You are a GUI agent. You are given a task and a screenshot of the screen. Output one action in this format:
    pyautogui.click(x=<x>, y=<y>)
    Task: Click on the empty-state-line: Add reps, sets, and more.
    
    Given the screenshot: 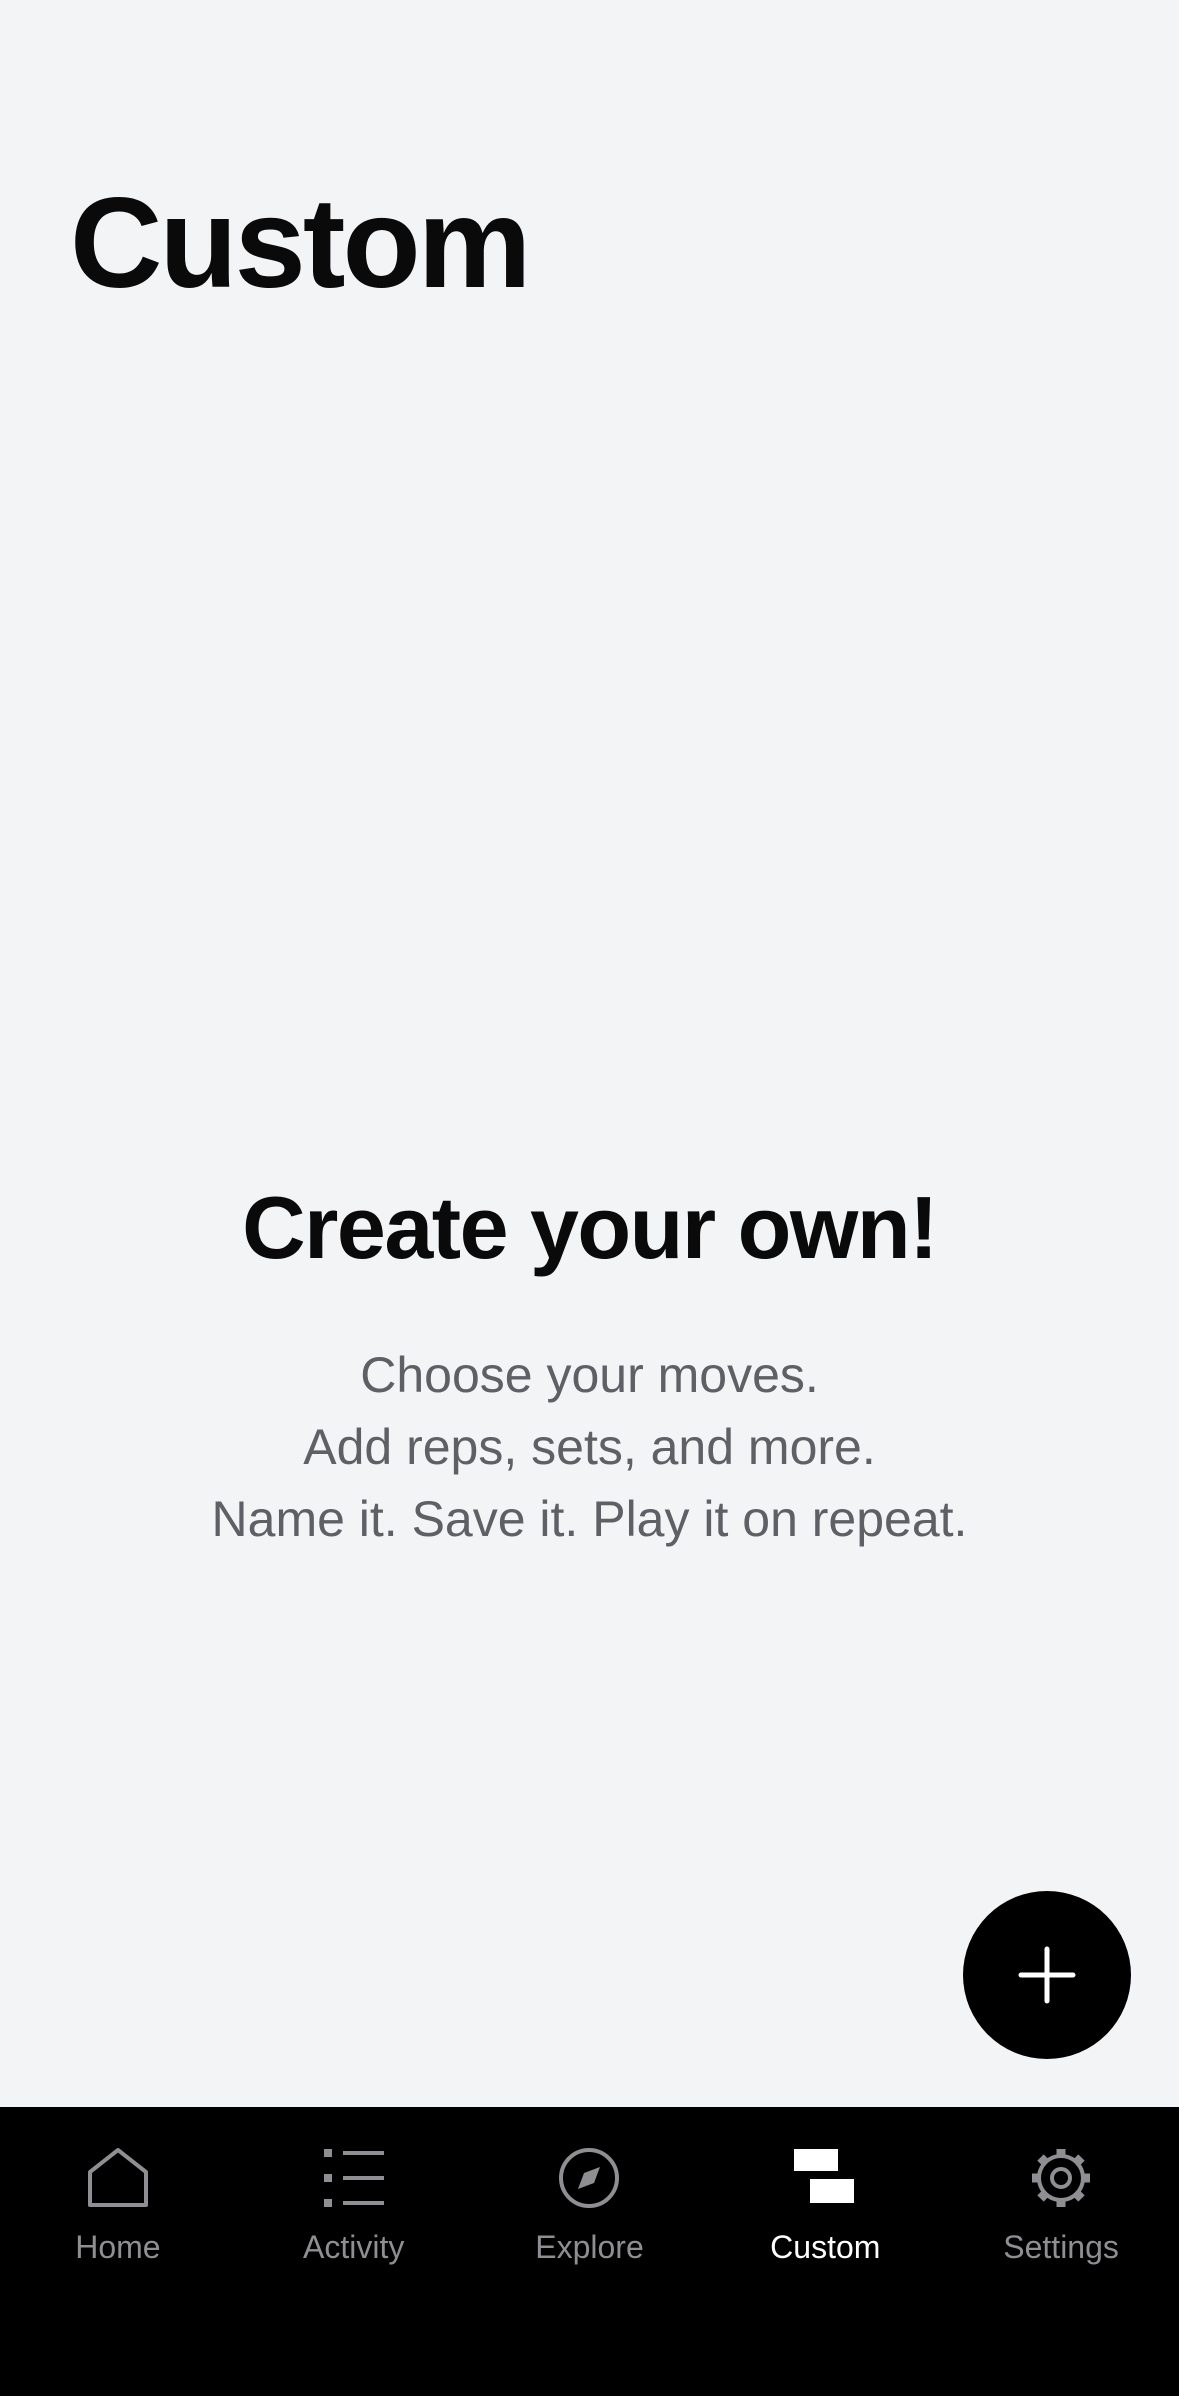 What is the action you would take?
    pyautogui.click(x=589, y=1446)
    